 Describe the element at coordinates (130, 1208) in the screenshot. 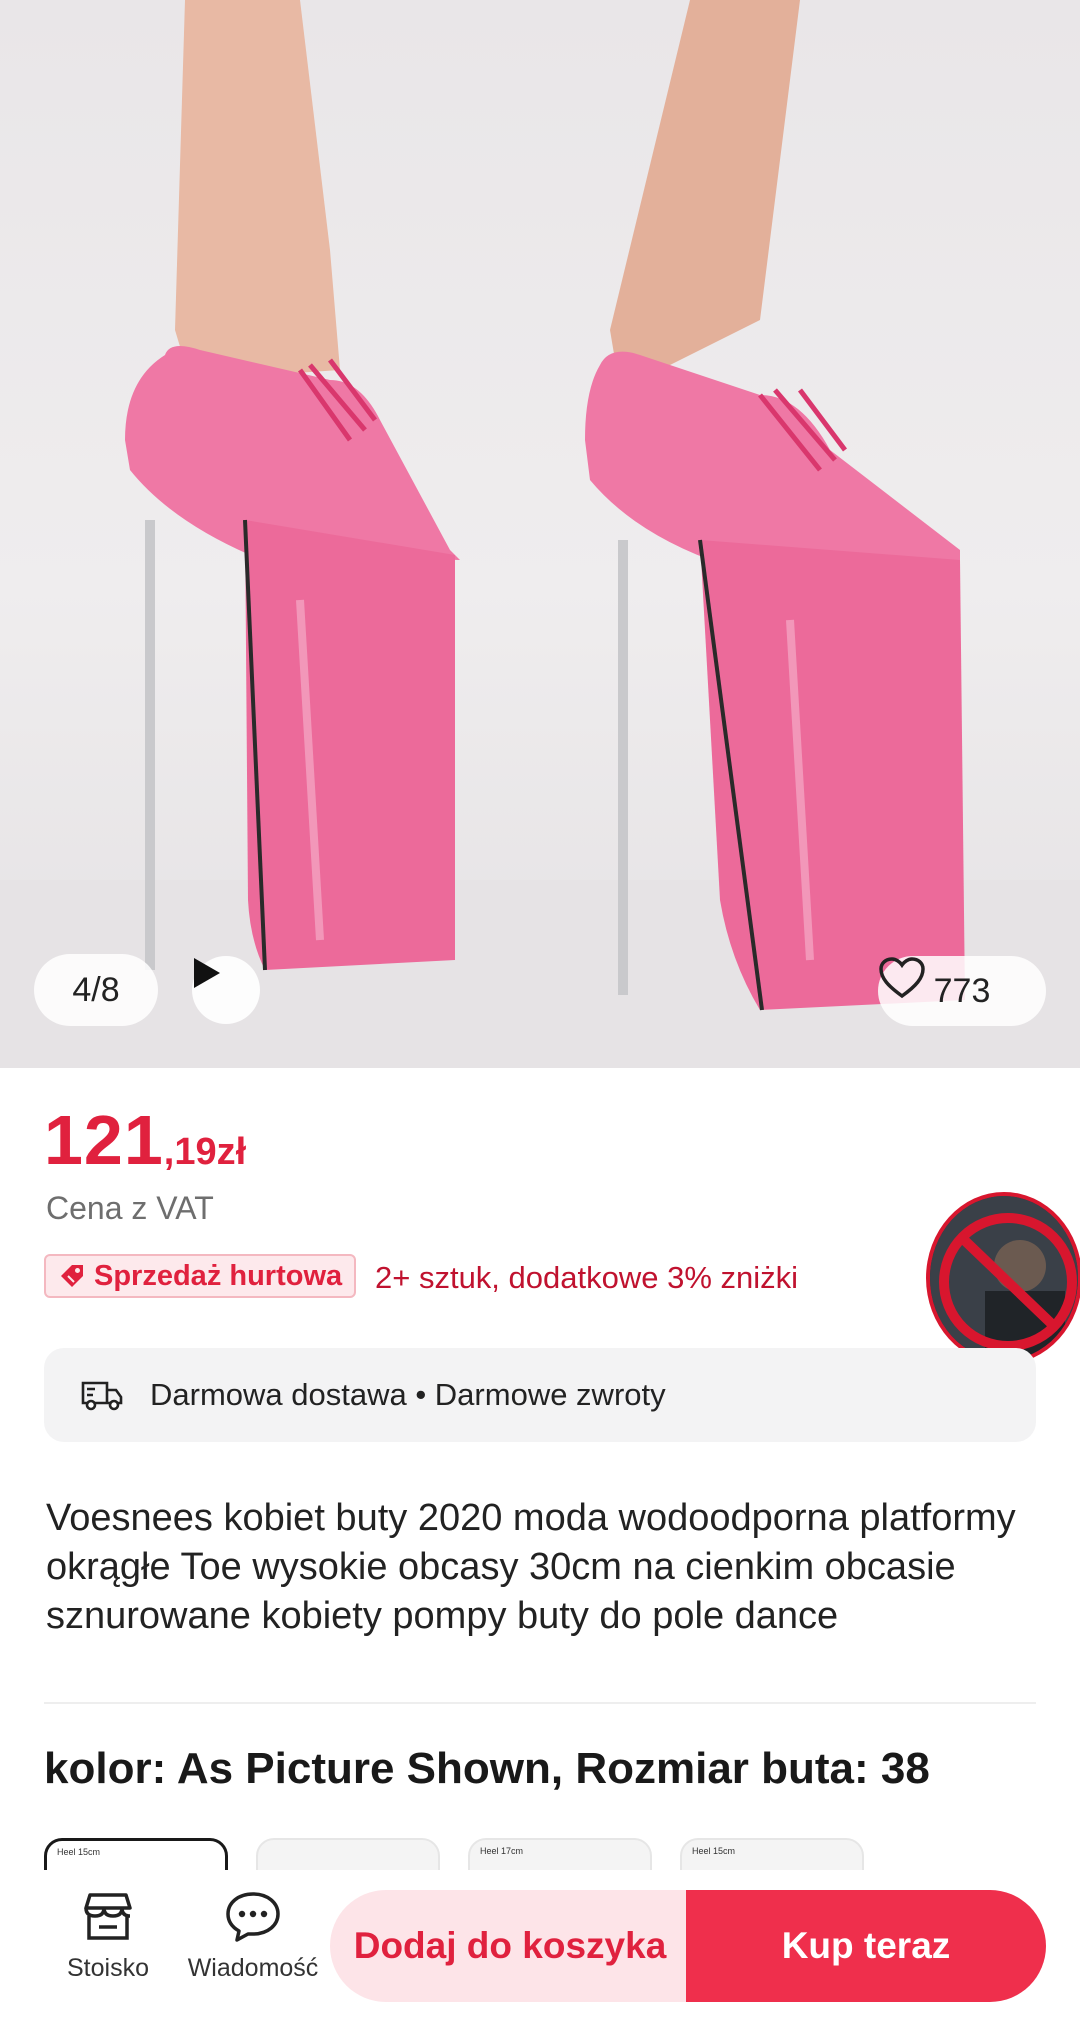

I see `vat-note: Cena z VAT` at that location.